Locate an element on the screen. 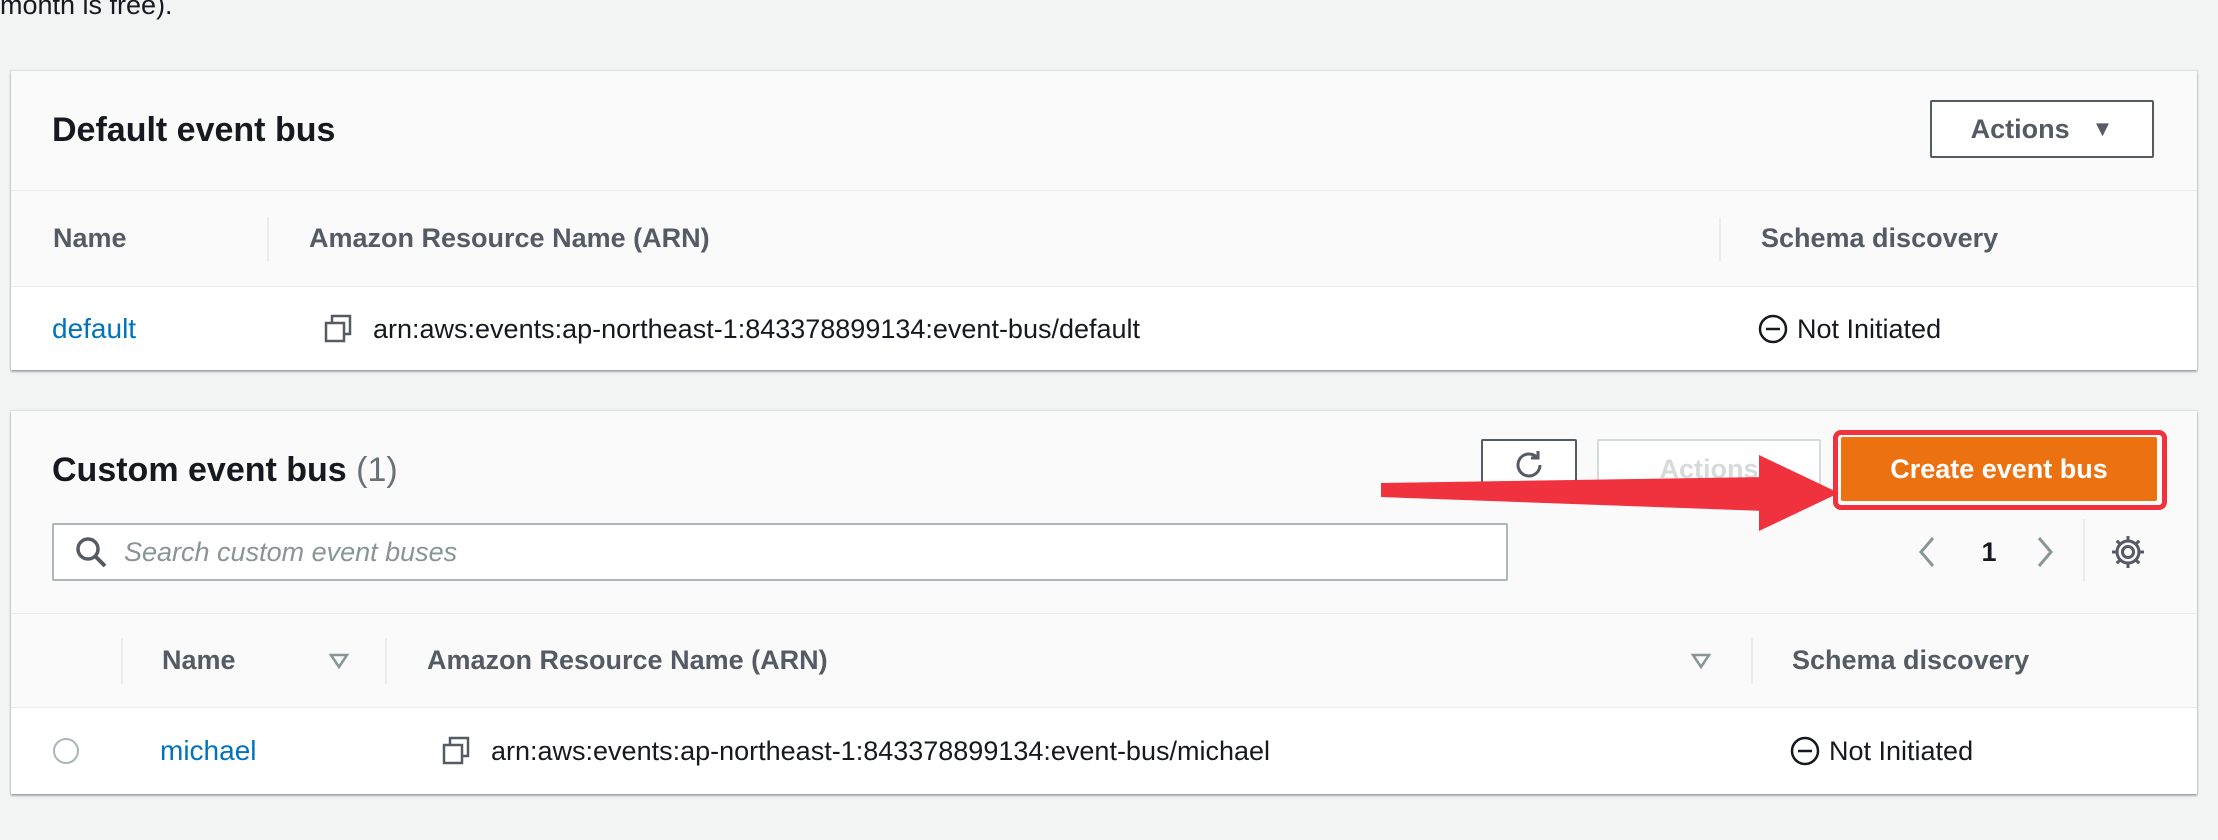  default-bus-header: Default event bus Actions ▼ is located at coordinates (1104, 131).